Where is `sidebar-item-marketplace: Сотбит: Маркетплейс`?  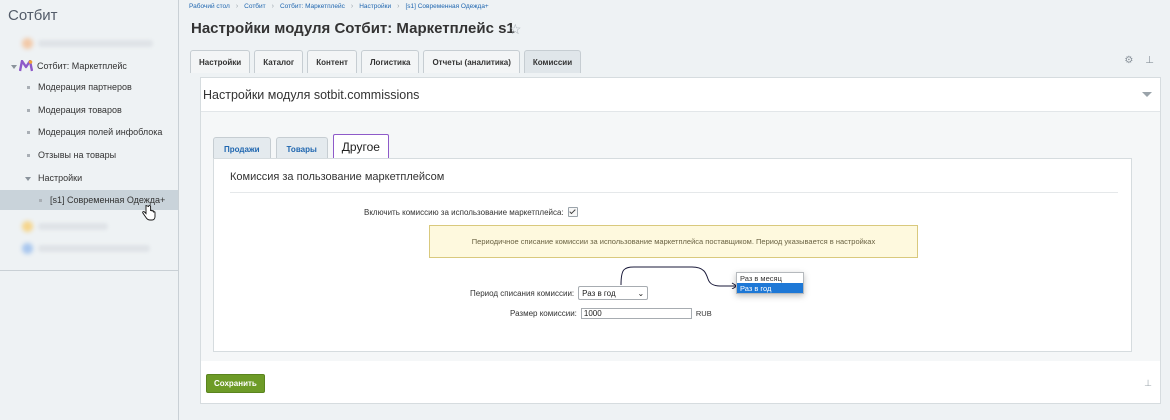
sidebar-item-marketplace: Сотбит: Маркетплейс is located at coordinates (89, 66).